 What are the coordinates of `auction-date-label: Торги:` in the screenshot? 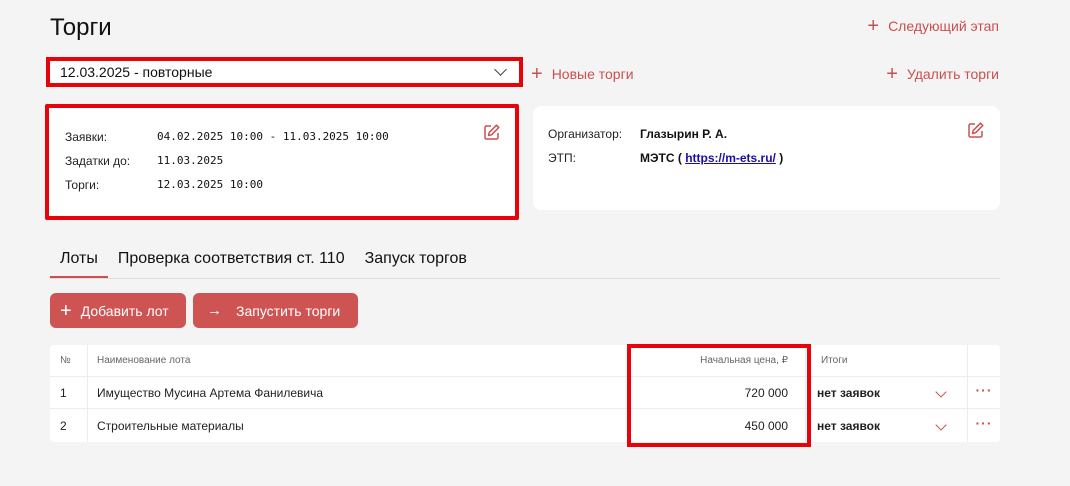 It's located at (82, 185).